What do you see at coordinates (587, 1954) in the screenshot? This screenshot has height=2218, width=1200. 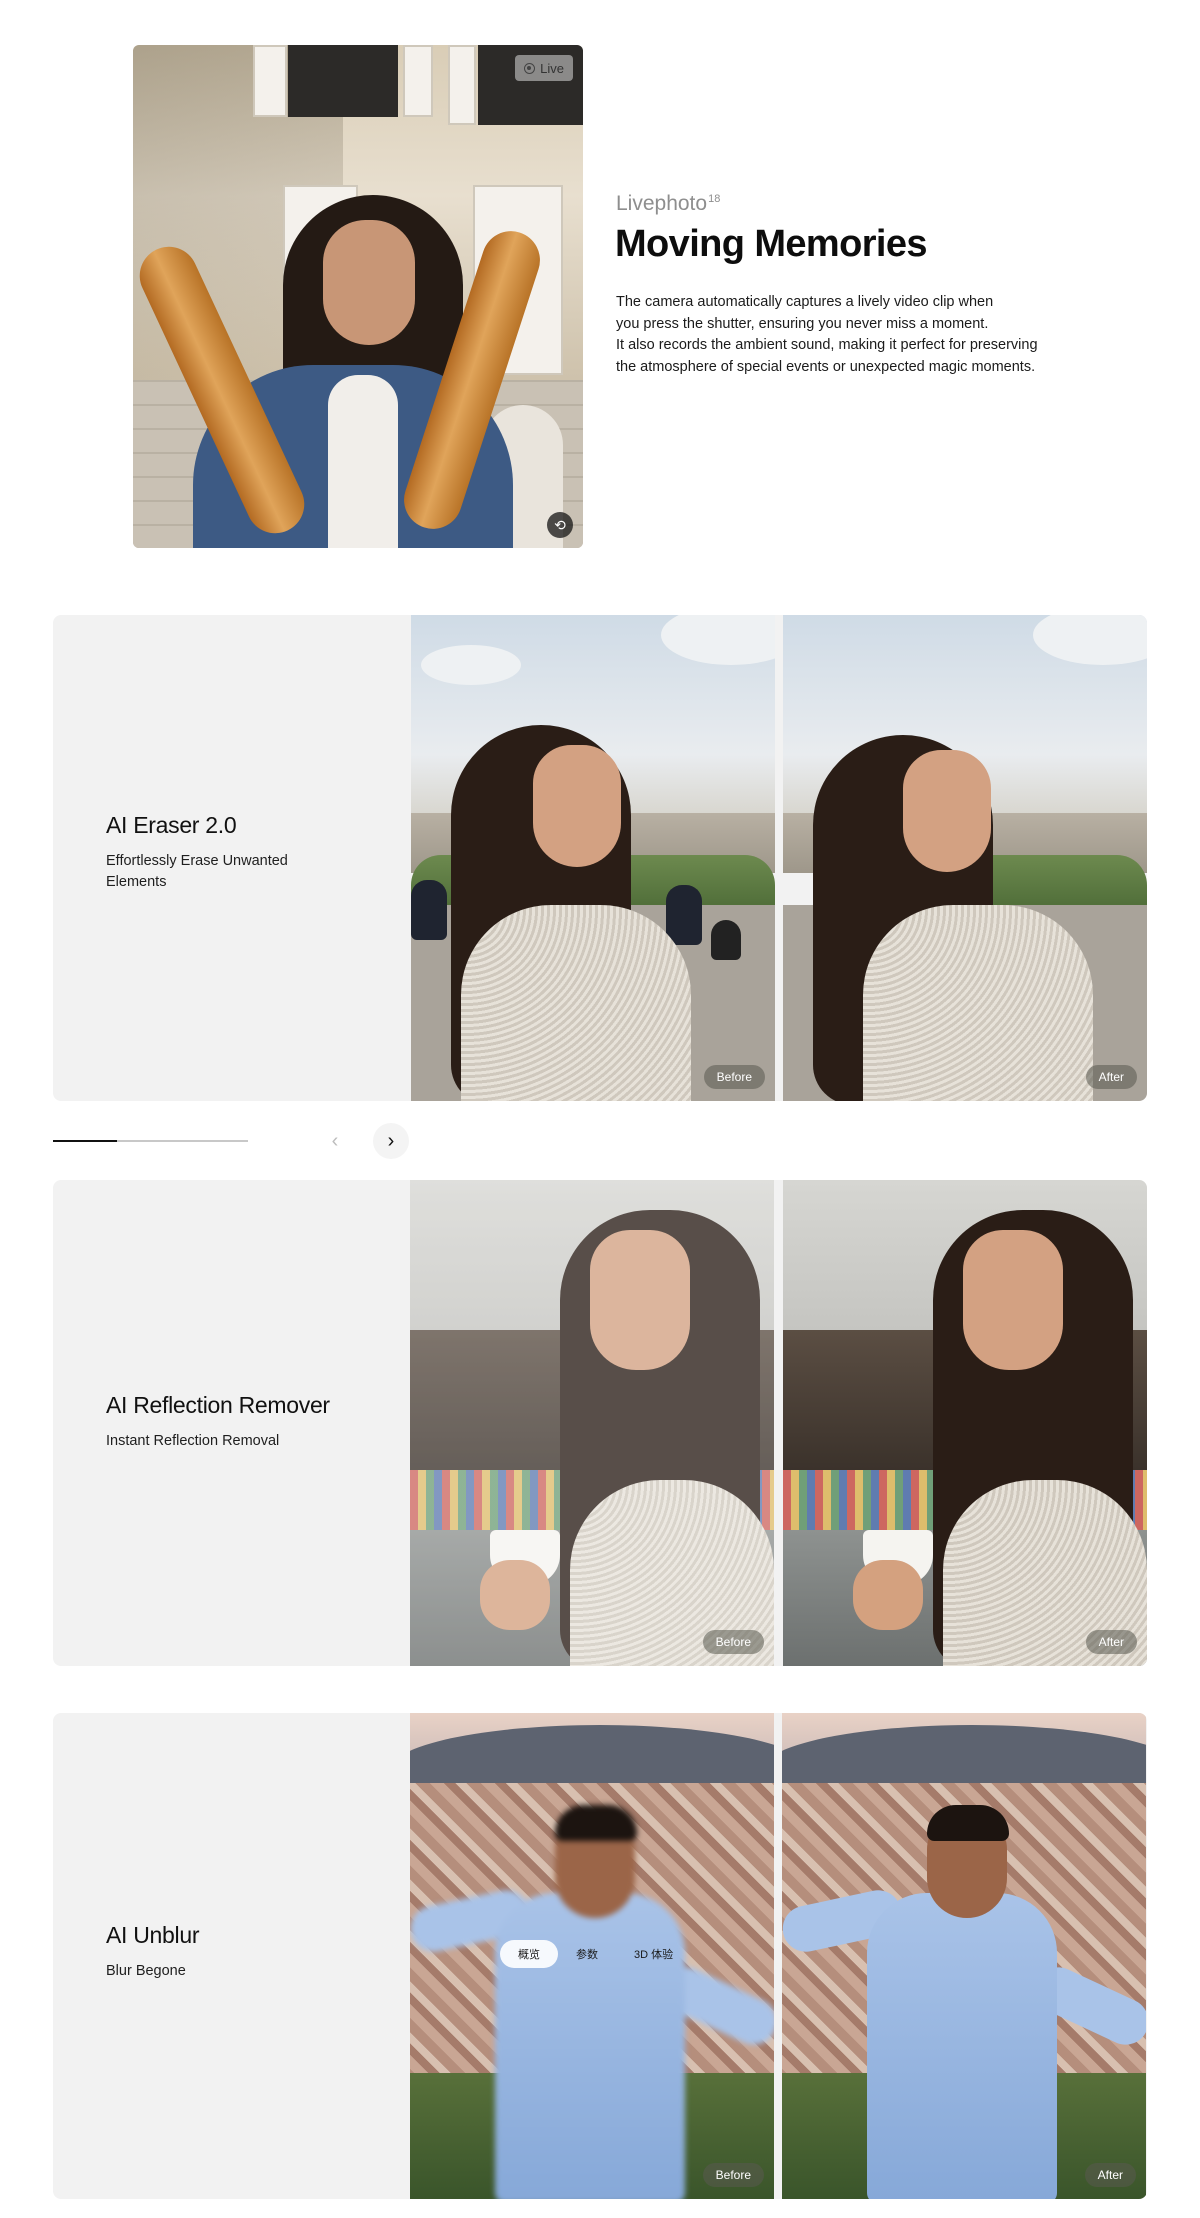 I see `tab-specs: 参数` at bounding box center [587, 1954].